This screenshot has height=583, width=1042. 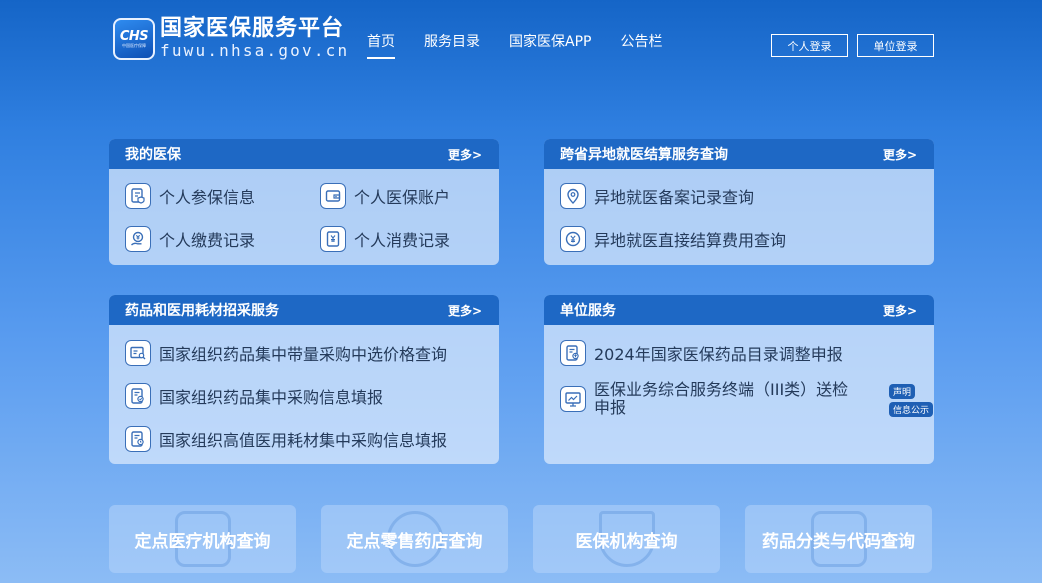 I want to click on statement-tag: 声明, so click(x=902, y=391).